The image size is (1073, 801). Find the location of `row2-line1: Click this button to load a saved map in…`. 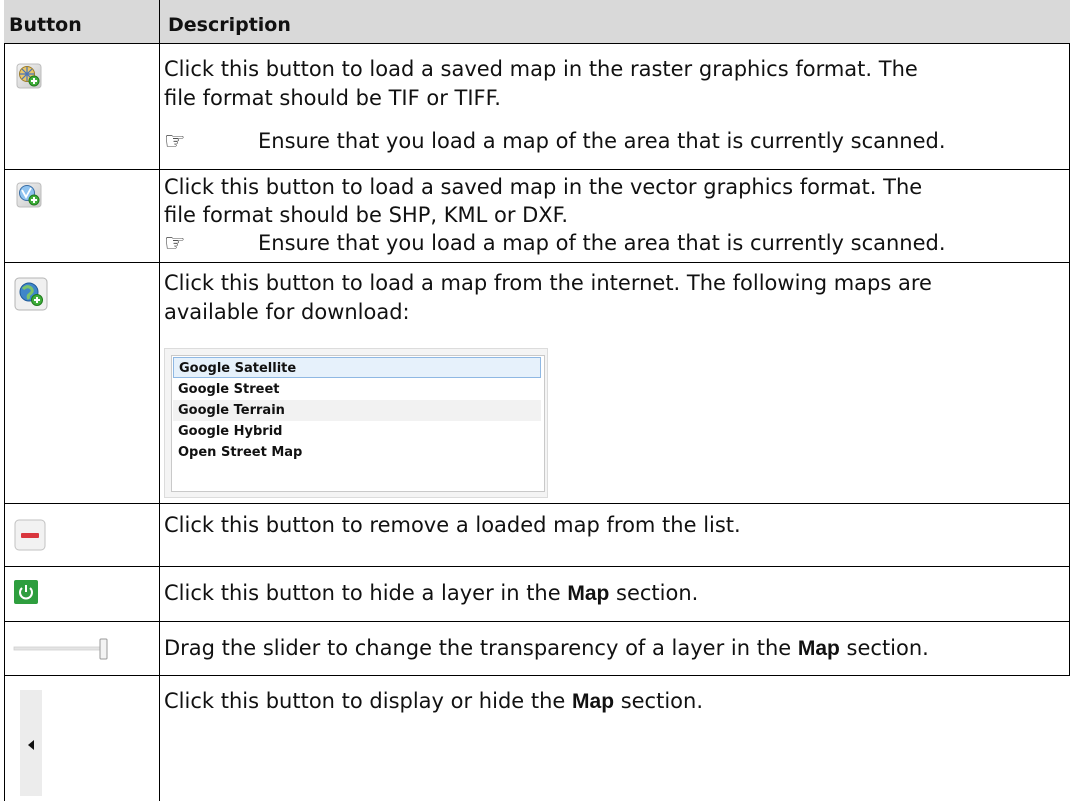

row2-line1: Click this button to load a saved map in… is located at coordinates (543, 187).